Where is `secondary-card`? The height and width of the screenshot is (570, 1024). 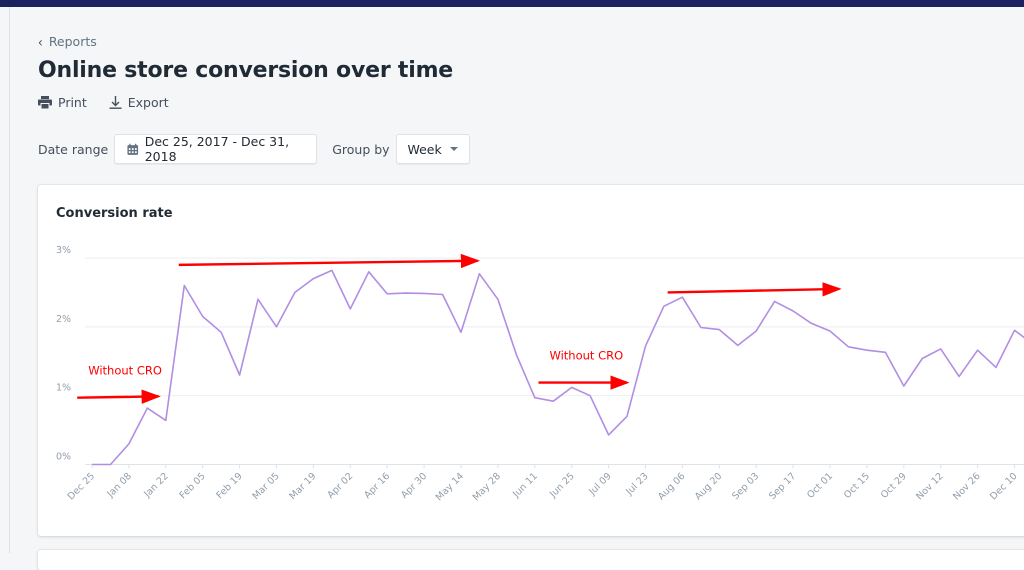
secondary-card is located at coordinates (531, 560).